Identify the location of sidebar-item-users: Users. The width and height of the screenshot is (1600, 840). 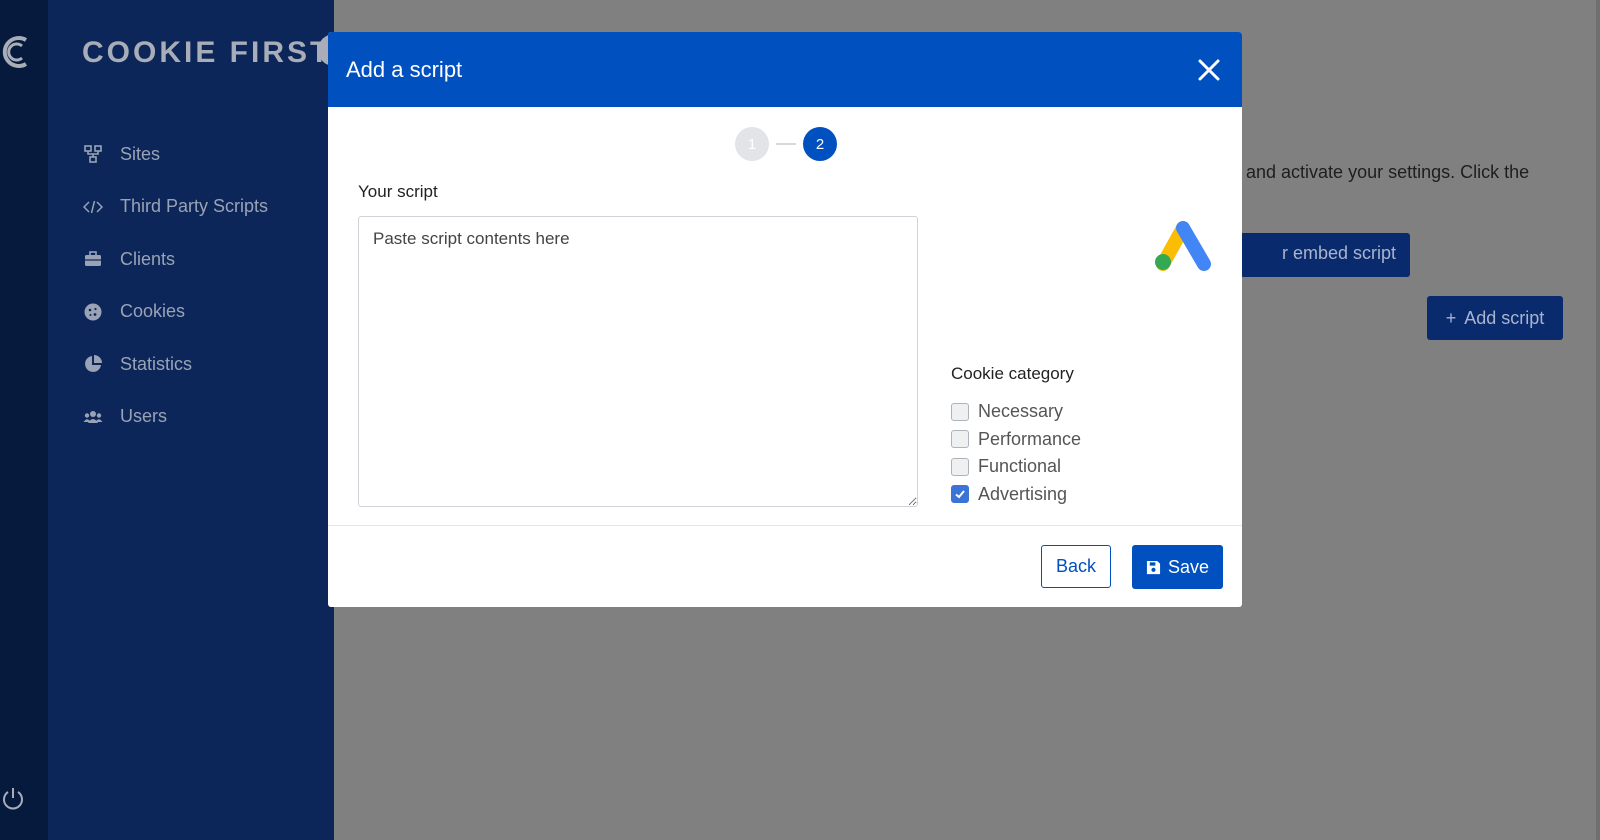
(175, 417).